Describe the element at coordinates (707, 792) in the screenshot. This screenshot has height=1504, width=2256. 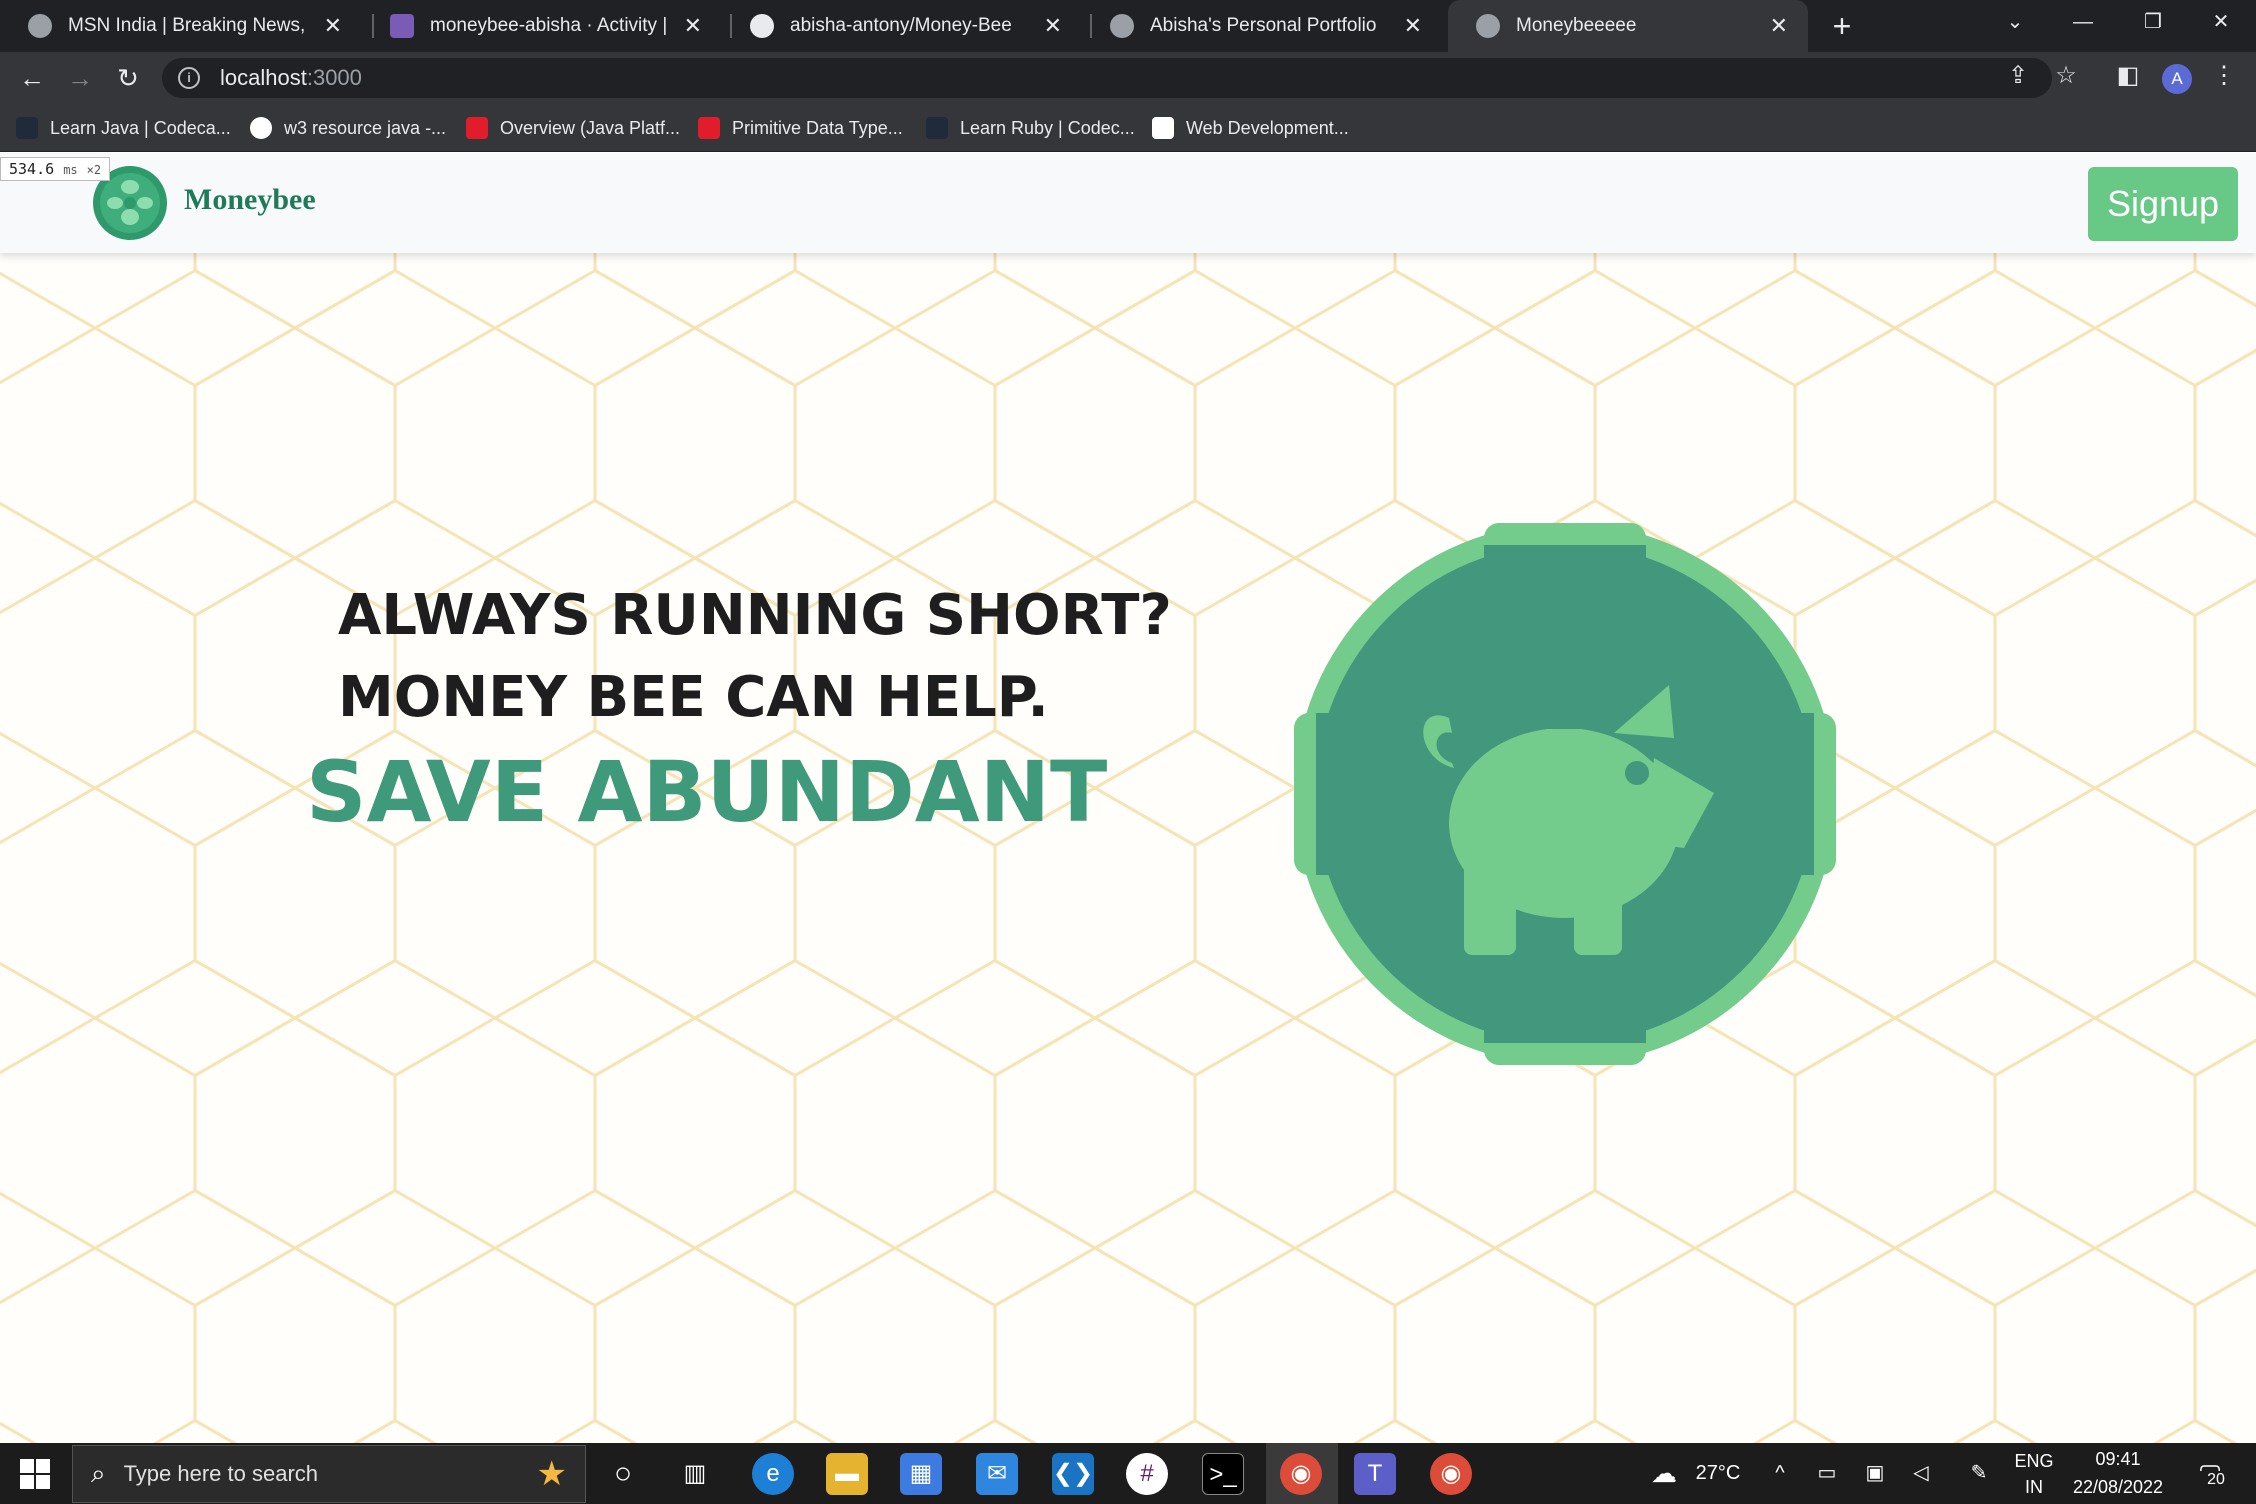
I see `tagline: SAVE ABUNDANT` at that location.